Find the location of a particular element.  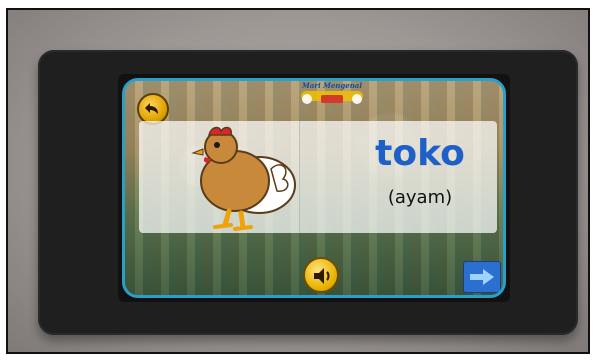

play-sound-button is located at coordinates (321, 275).